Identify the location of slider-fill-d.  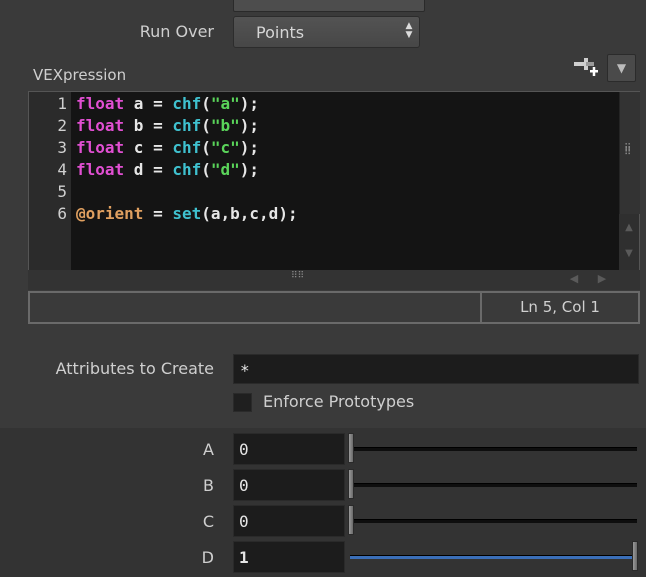
(493, 557).